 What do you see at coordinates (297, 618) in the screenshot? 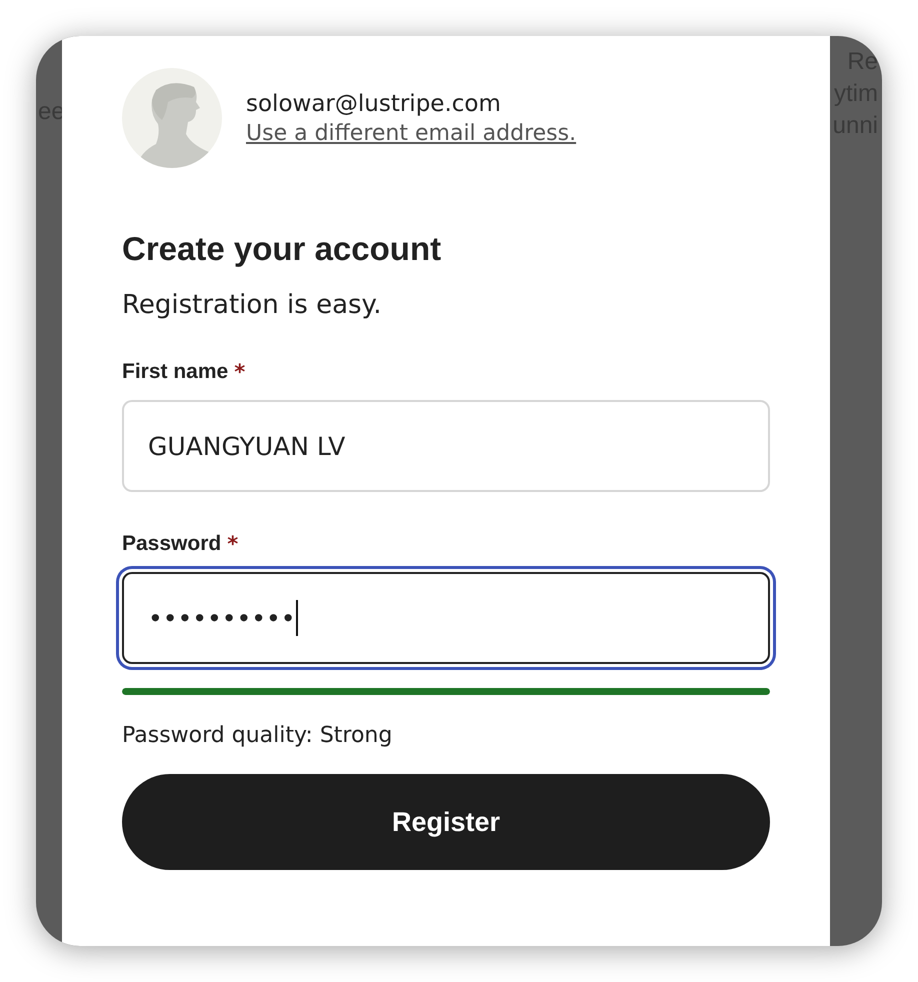
I see `text-cursor` at bounding box center [297, 618].